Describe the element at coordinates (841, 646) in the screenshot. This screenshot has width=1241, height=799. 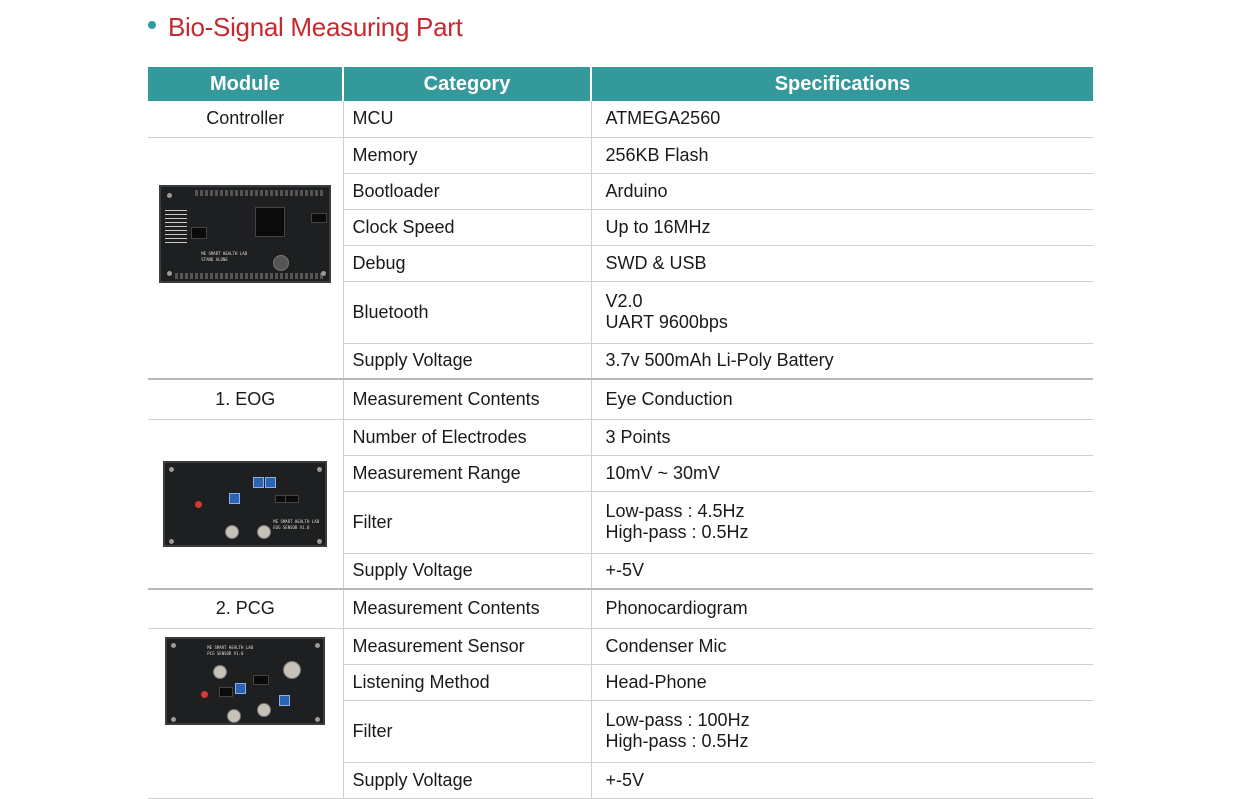
I see `spec-cell: Condenser Mic` at that location.